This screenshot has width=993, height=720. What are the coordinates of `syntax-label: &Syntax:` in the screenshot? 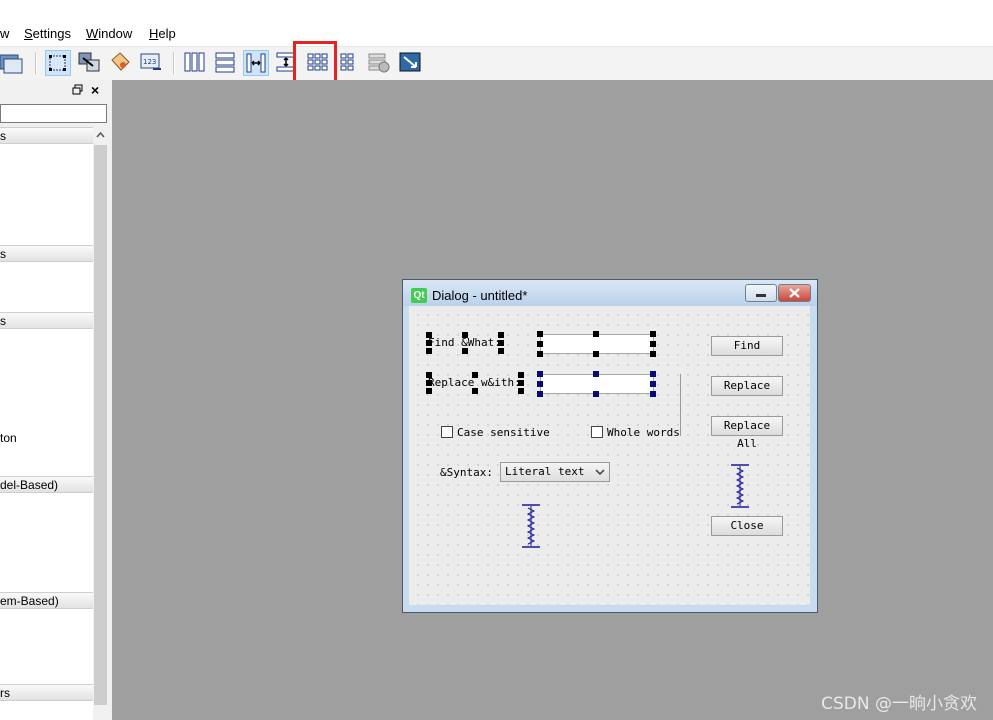 It's located at (466, 472).